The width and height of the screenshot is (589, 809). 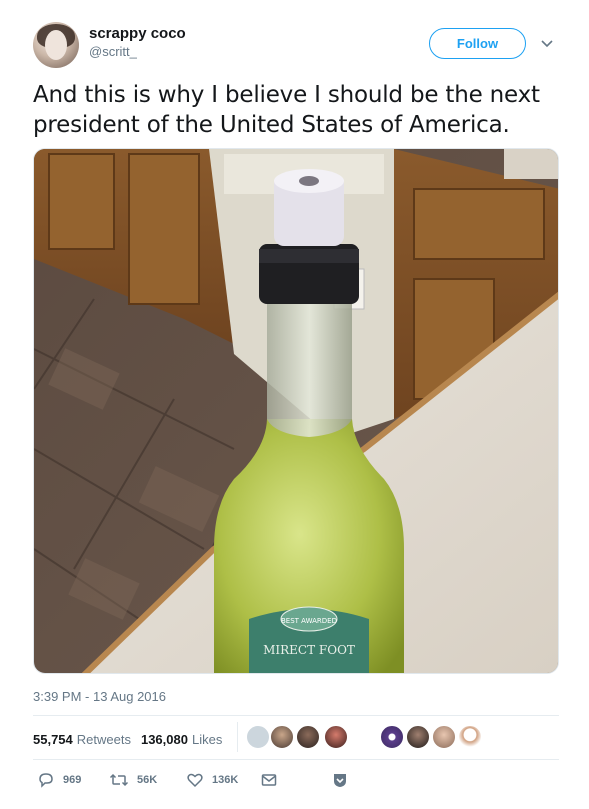 What do you see at coordinates (104, 739) in the screenshot?
I see `retweets-label: Retweets` at bounding box center [104, 739].